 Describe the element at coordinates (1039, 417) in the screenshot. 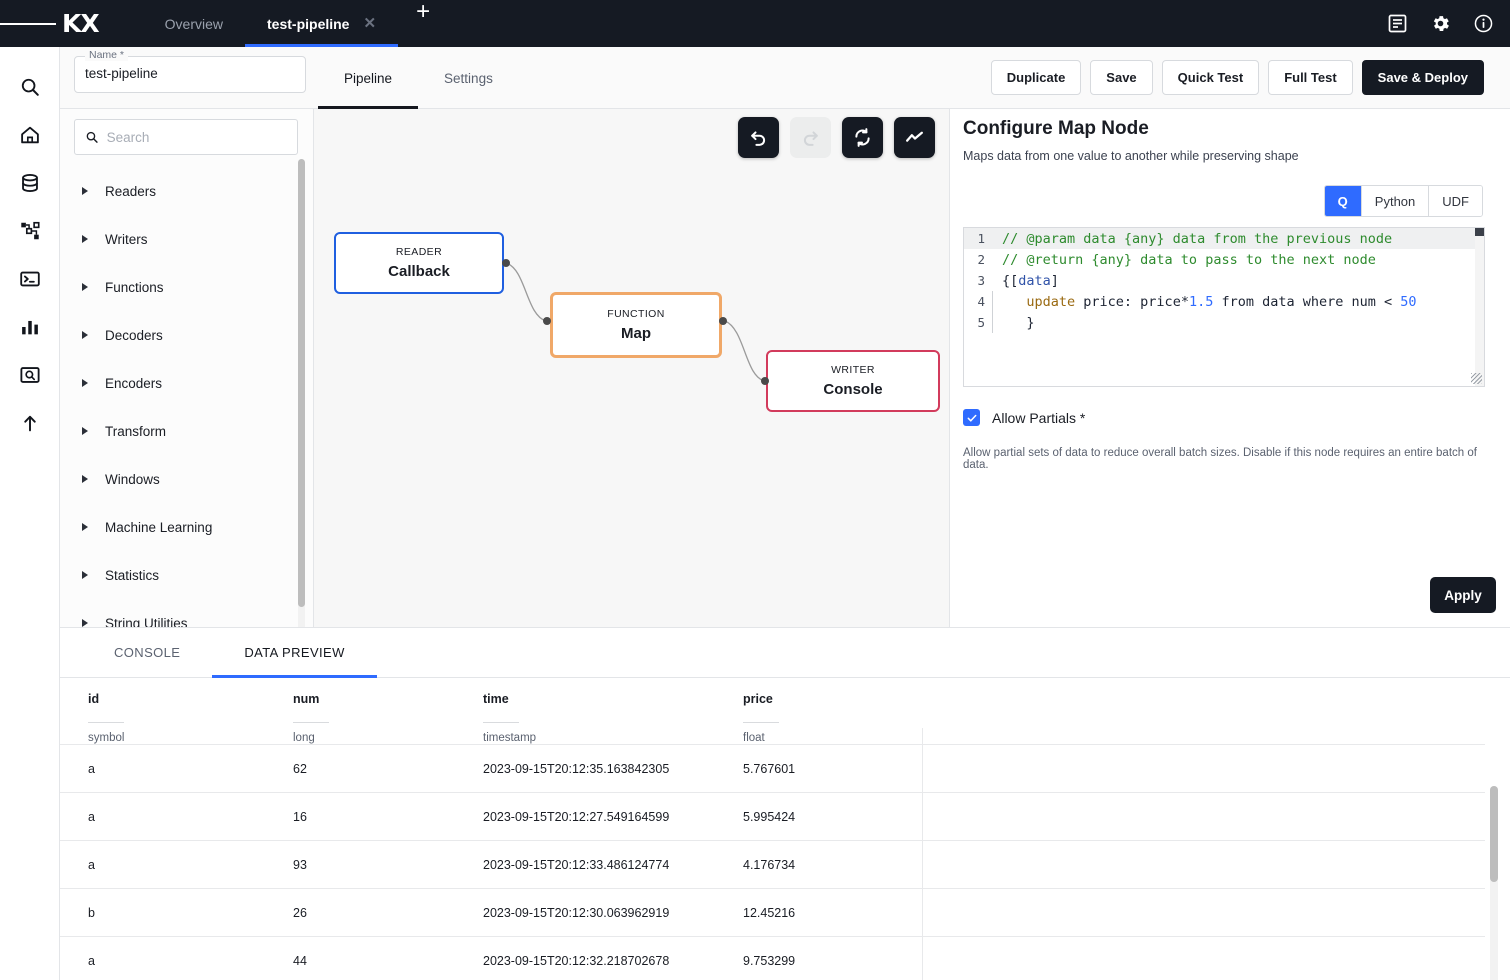

I see `allow-partials-label: Allow Partials *` at that location.